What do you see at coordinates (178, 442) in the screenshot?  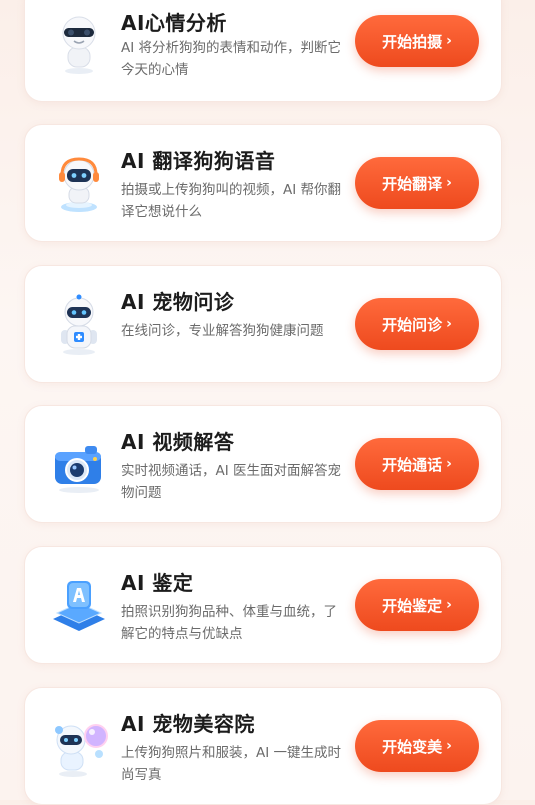 I see `card-title: AI 视频解答` at bounding box center [178, 442].